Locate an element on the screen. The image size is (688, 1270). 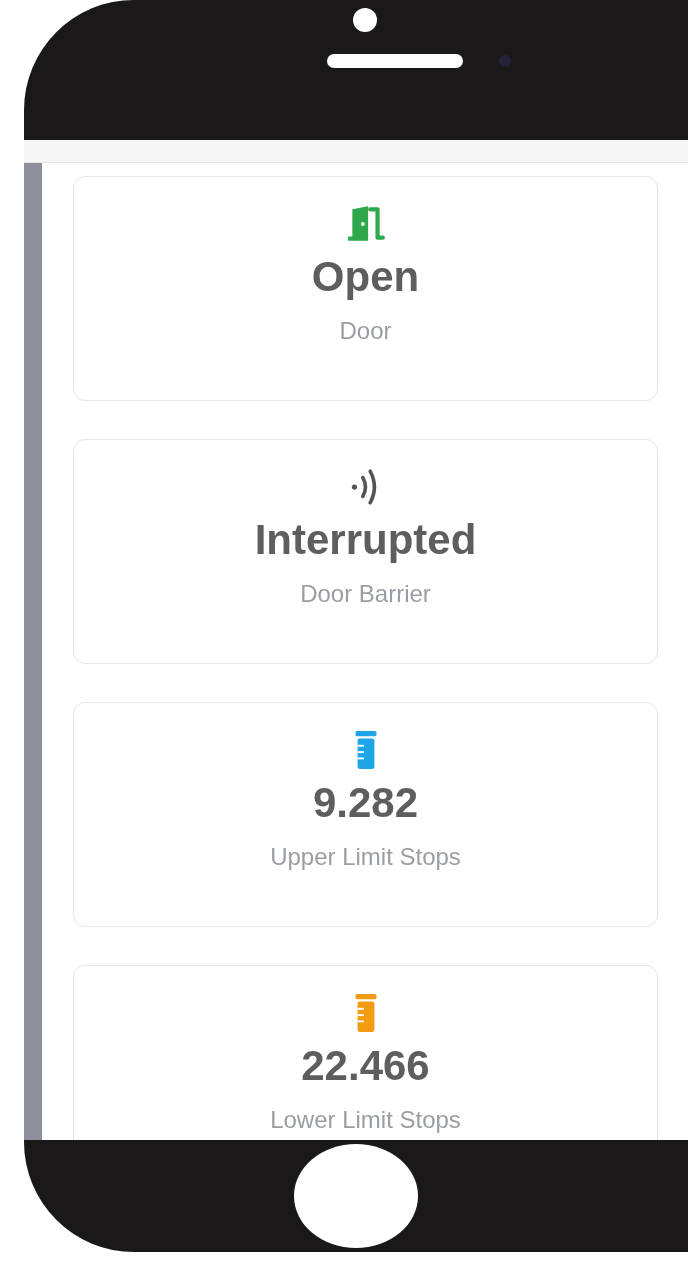
status-value: Interrupted is located at coordinates (365, 540).